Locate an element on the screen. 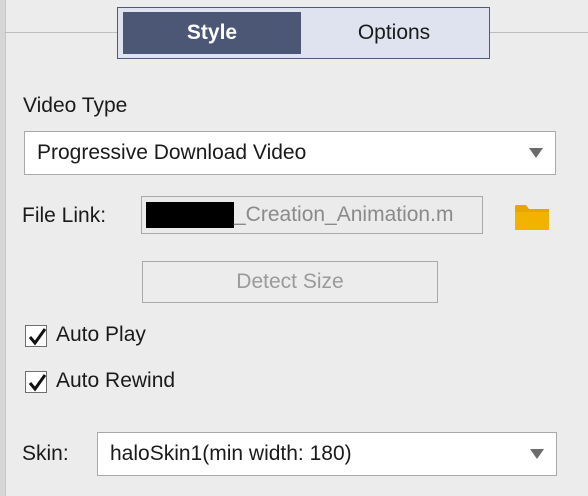 The width and height of the screenshot is (588, 496). tab-style-label: Style is located at coordinates (212, 32).